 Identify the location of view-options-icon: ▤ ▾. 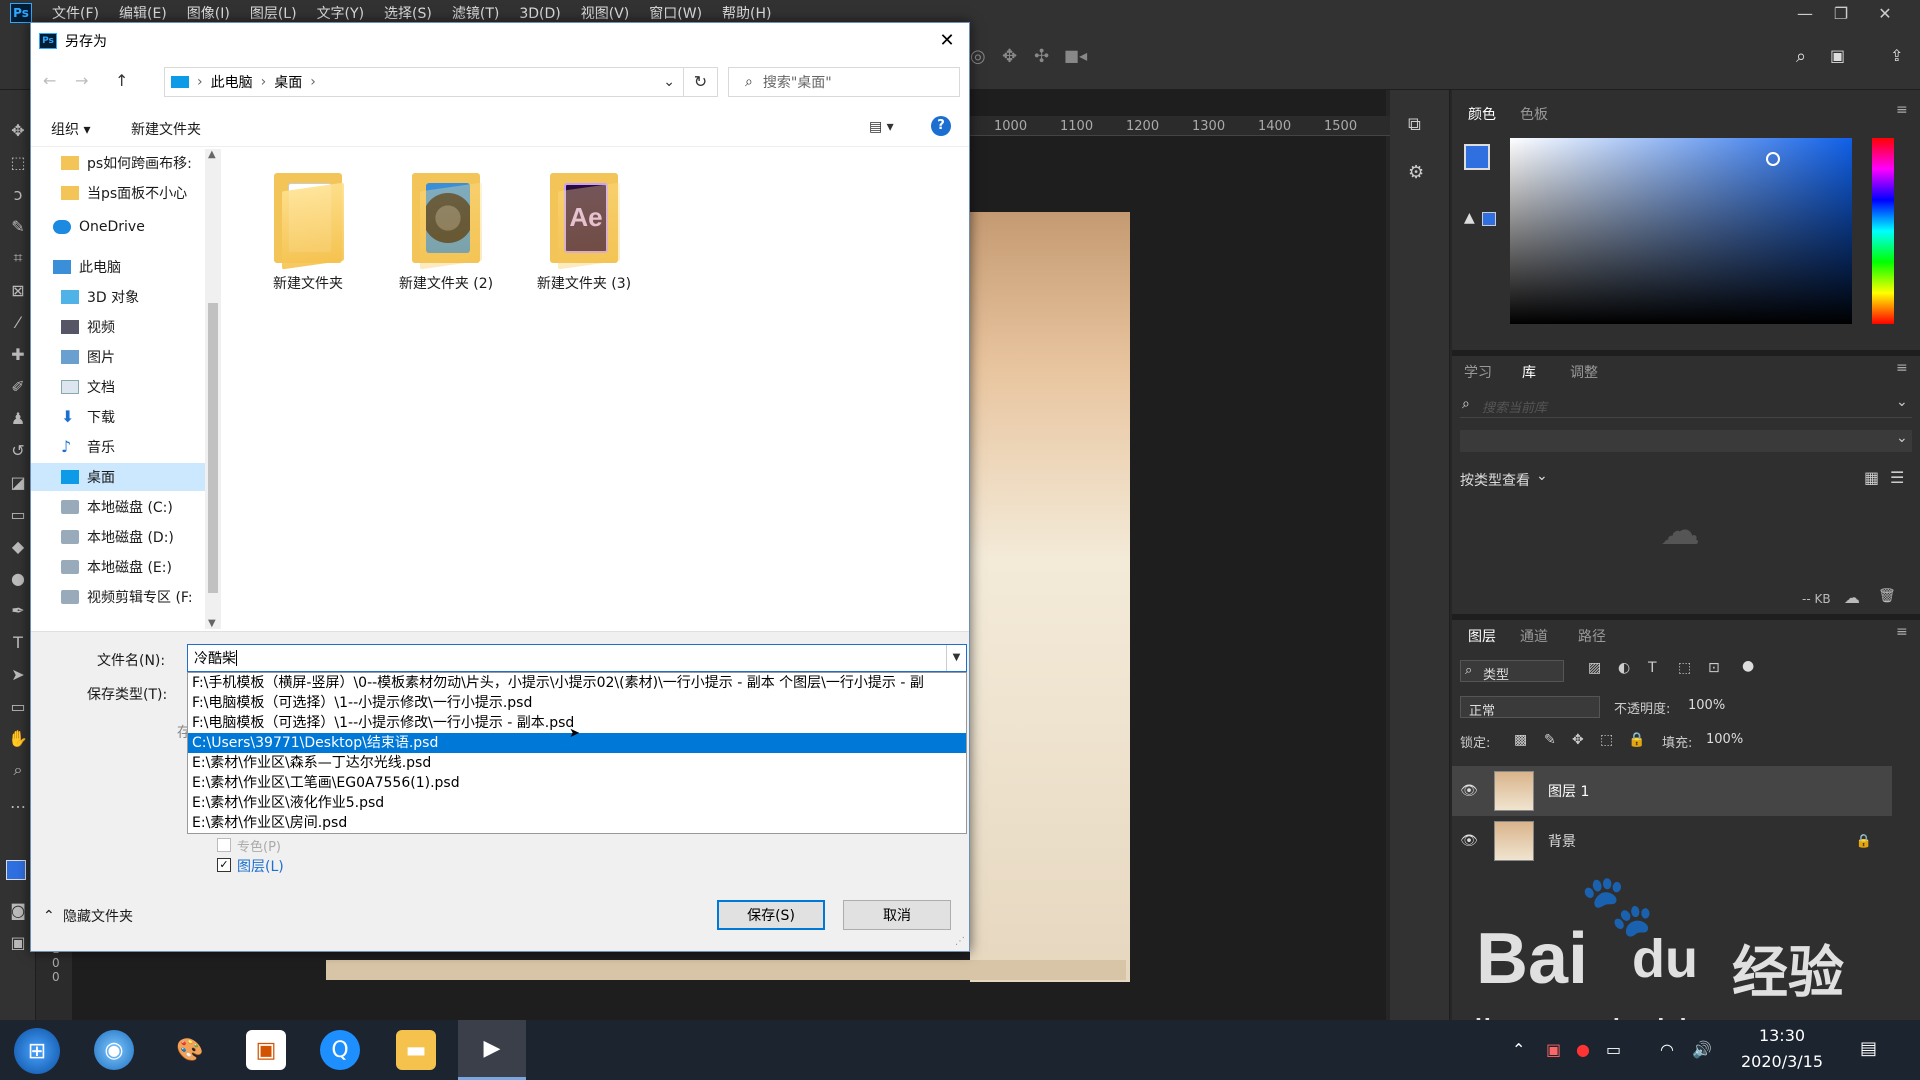
(881, 127).